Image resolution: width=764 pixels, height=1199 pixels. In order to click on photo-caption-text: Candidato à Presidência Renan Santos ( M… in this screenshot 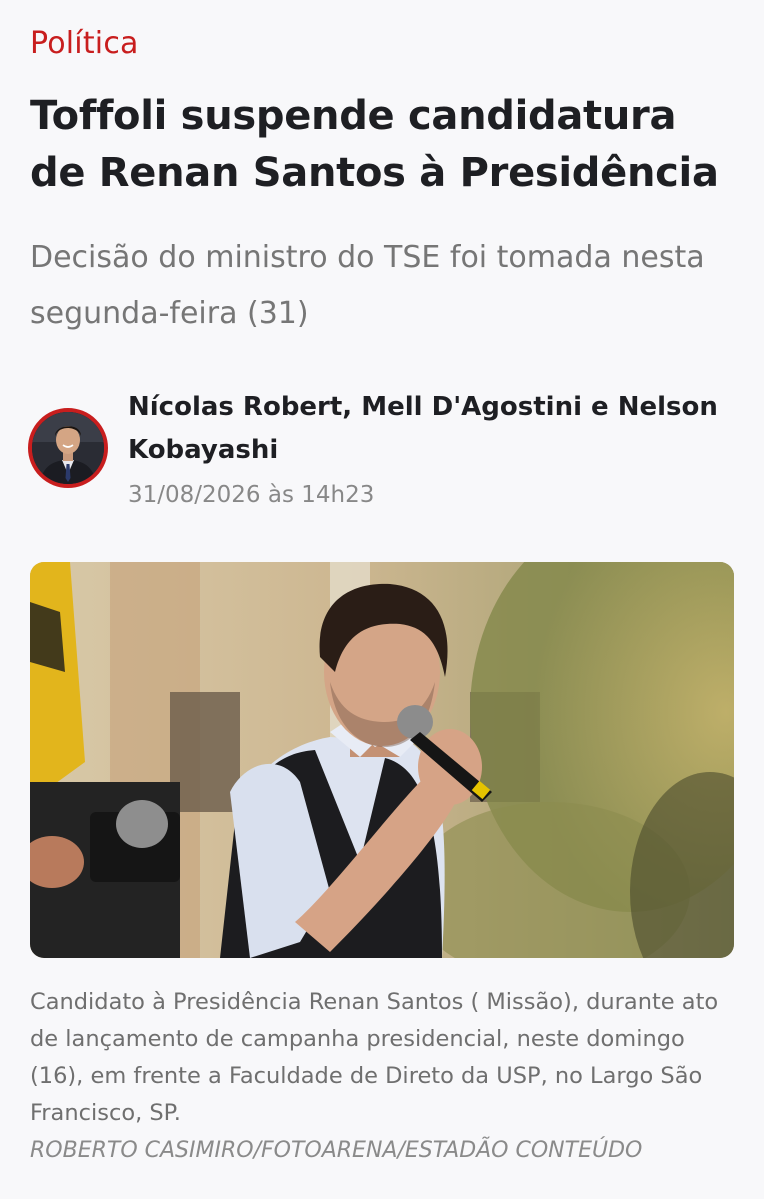, I will do `click(374, 1057)`.